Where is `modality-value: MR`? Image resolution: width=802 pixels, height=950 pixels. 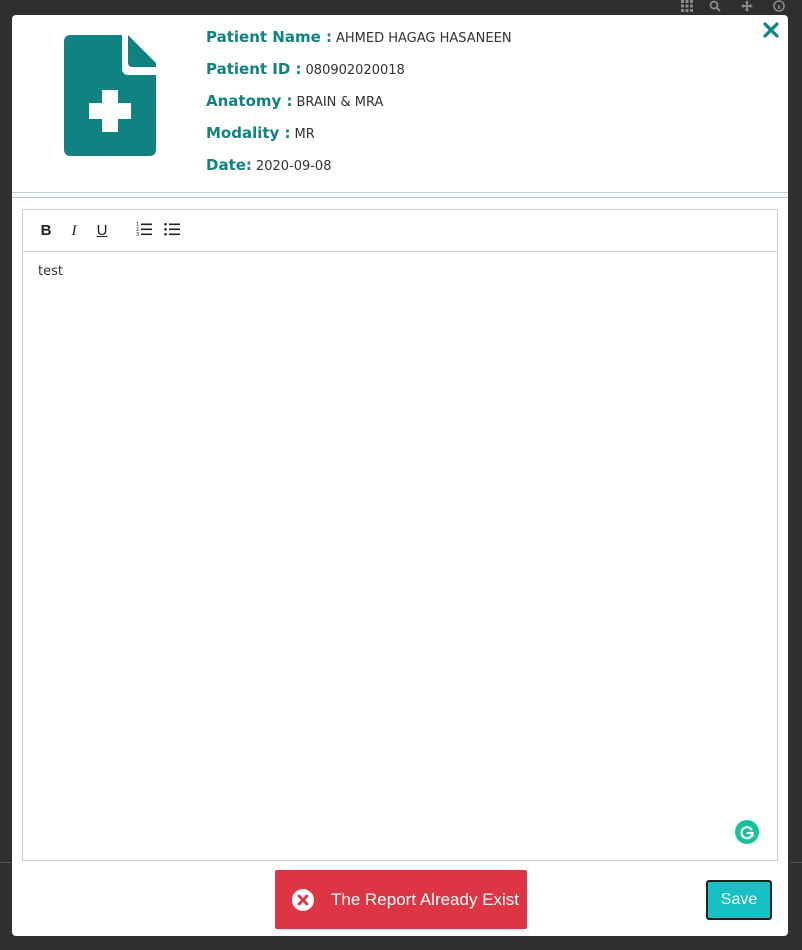 modality-value: MR is located at coordinates (304, 134).